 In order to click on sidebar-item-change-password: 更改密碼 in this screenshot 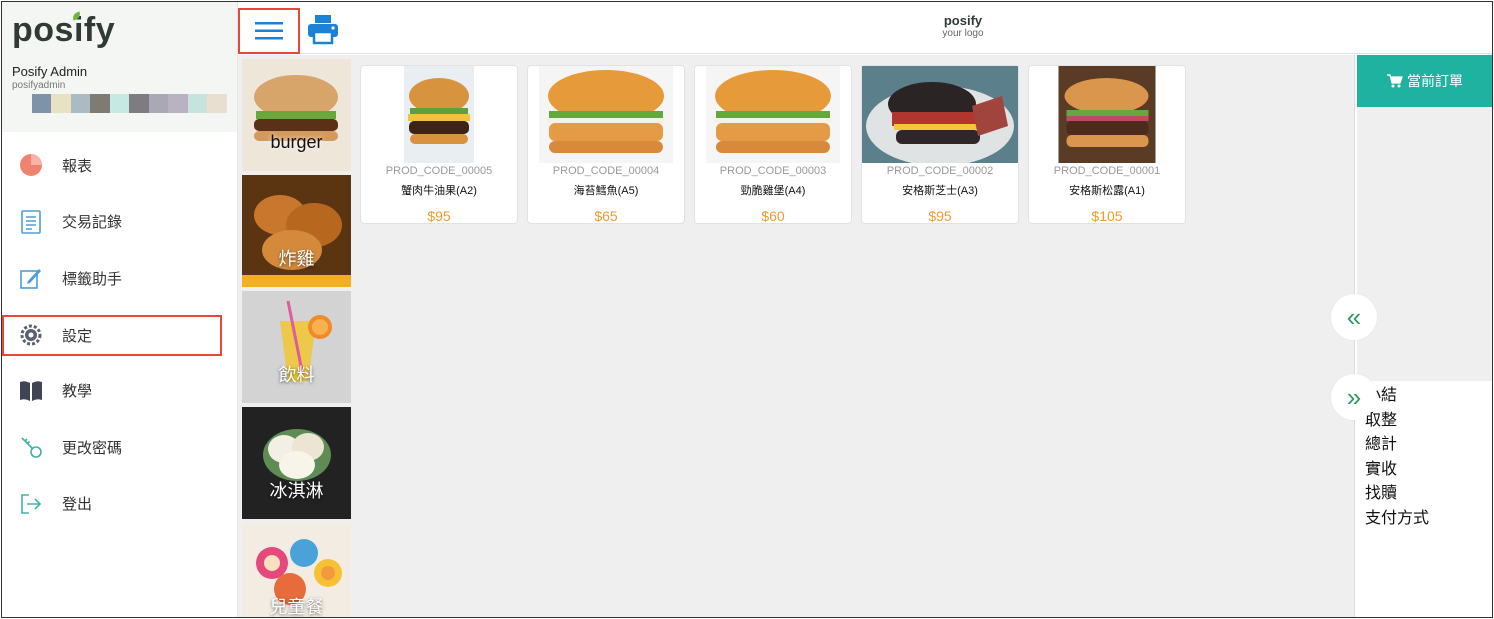, I will do `click(119, 447)`.